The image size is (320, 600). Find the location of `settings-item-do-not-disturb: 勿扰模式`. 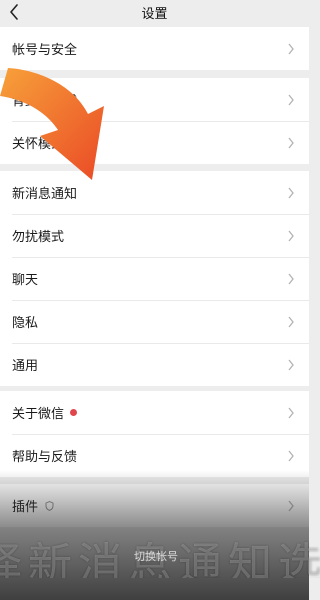

settings-item-do-not-disturb: 勿扰模式 is located at coordinates (154, 235).